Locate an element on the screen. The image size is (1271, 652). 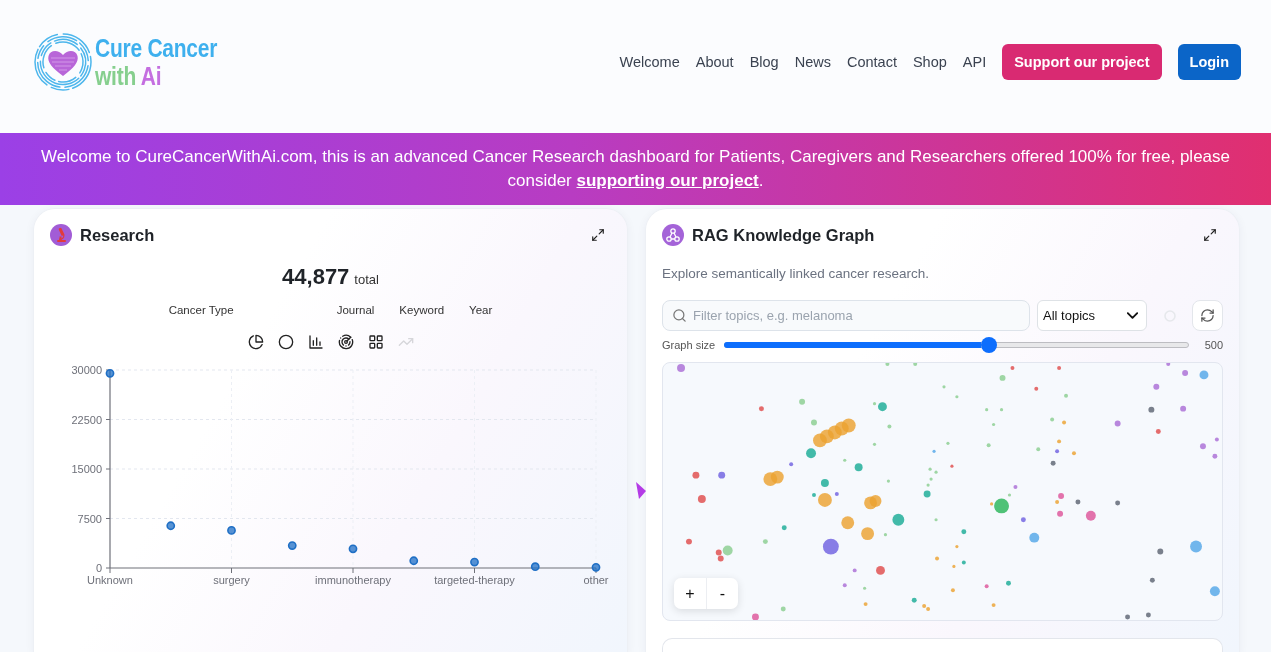
refresh-icon is located at coordinates (1207, 315).